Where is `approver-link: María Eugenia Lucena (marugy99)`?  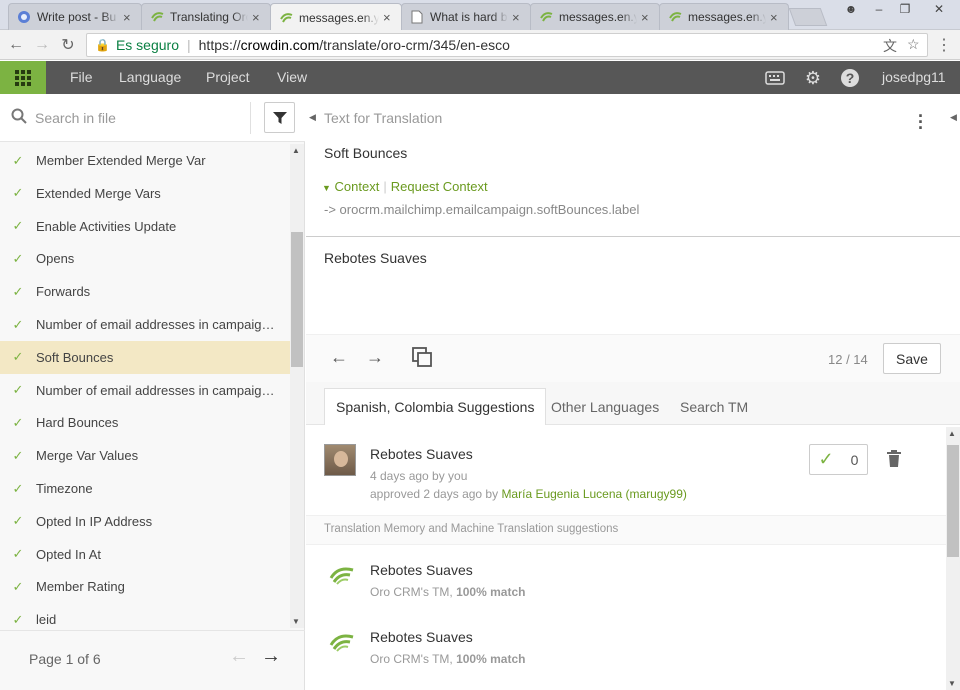
approver-link: María Eugenia Lucena (marugy99) is located at coordinates (593, 494).